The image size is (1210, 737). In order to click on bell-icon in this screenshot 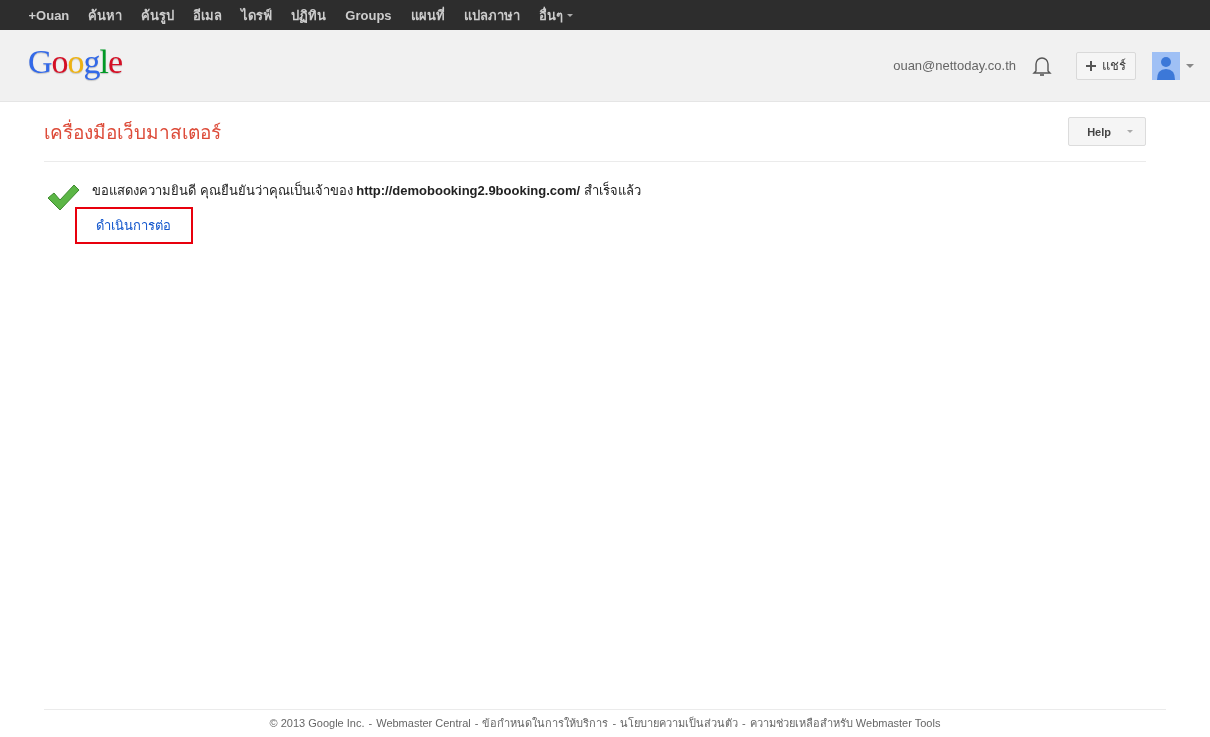, I will do `click(1042, 65)`.